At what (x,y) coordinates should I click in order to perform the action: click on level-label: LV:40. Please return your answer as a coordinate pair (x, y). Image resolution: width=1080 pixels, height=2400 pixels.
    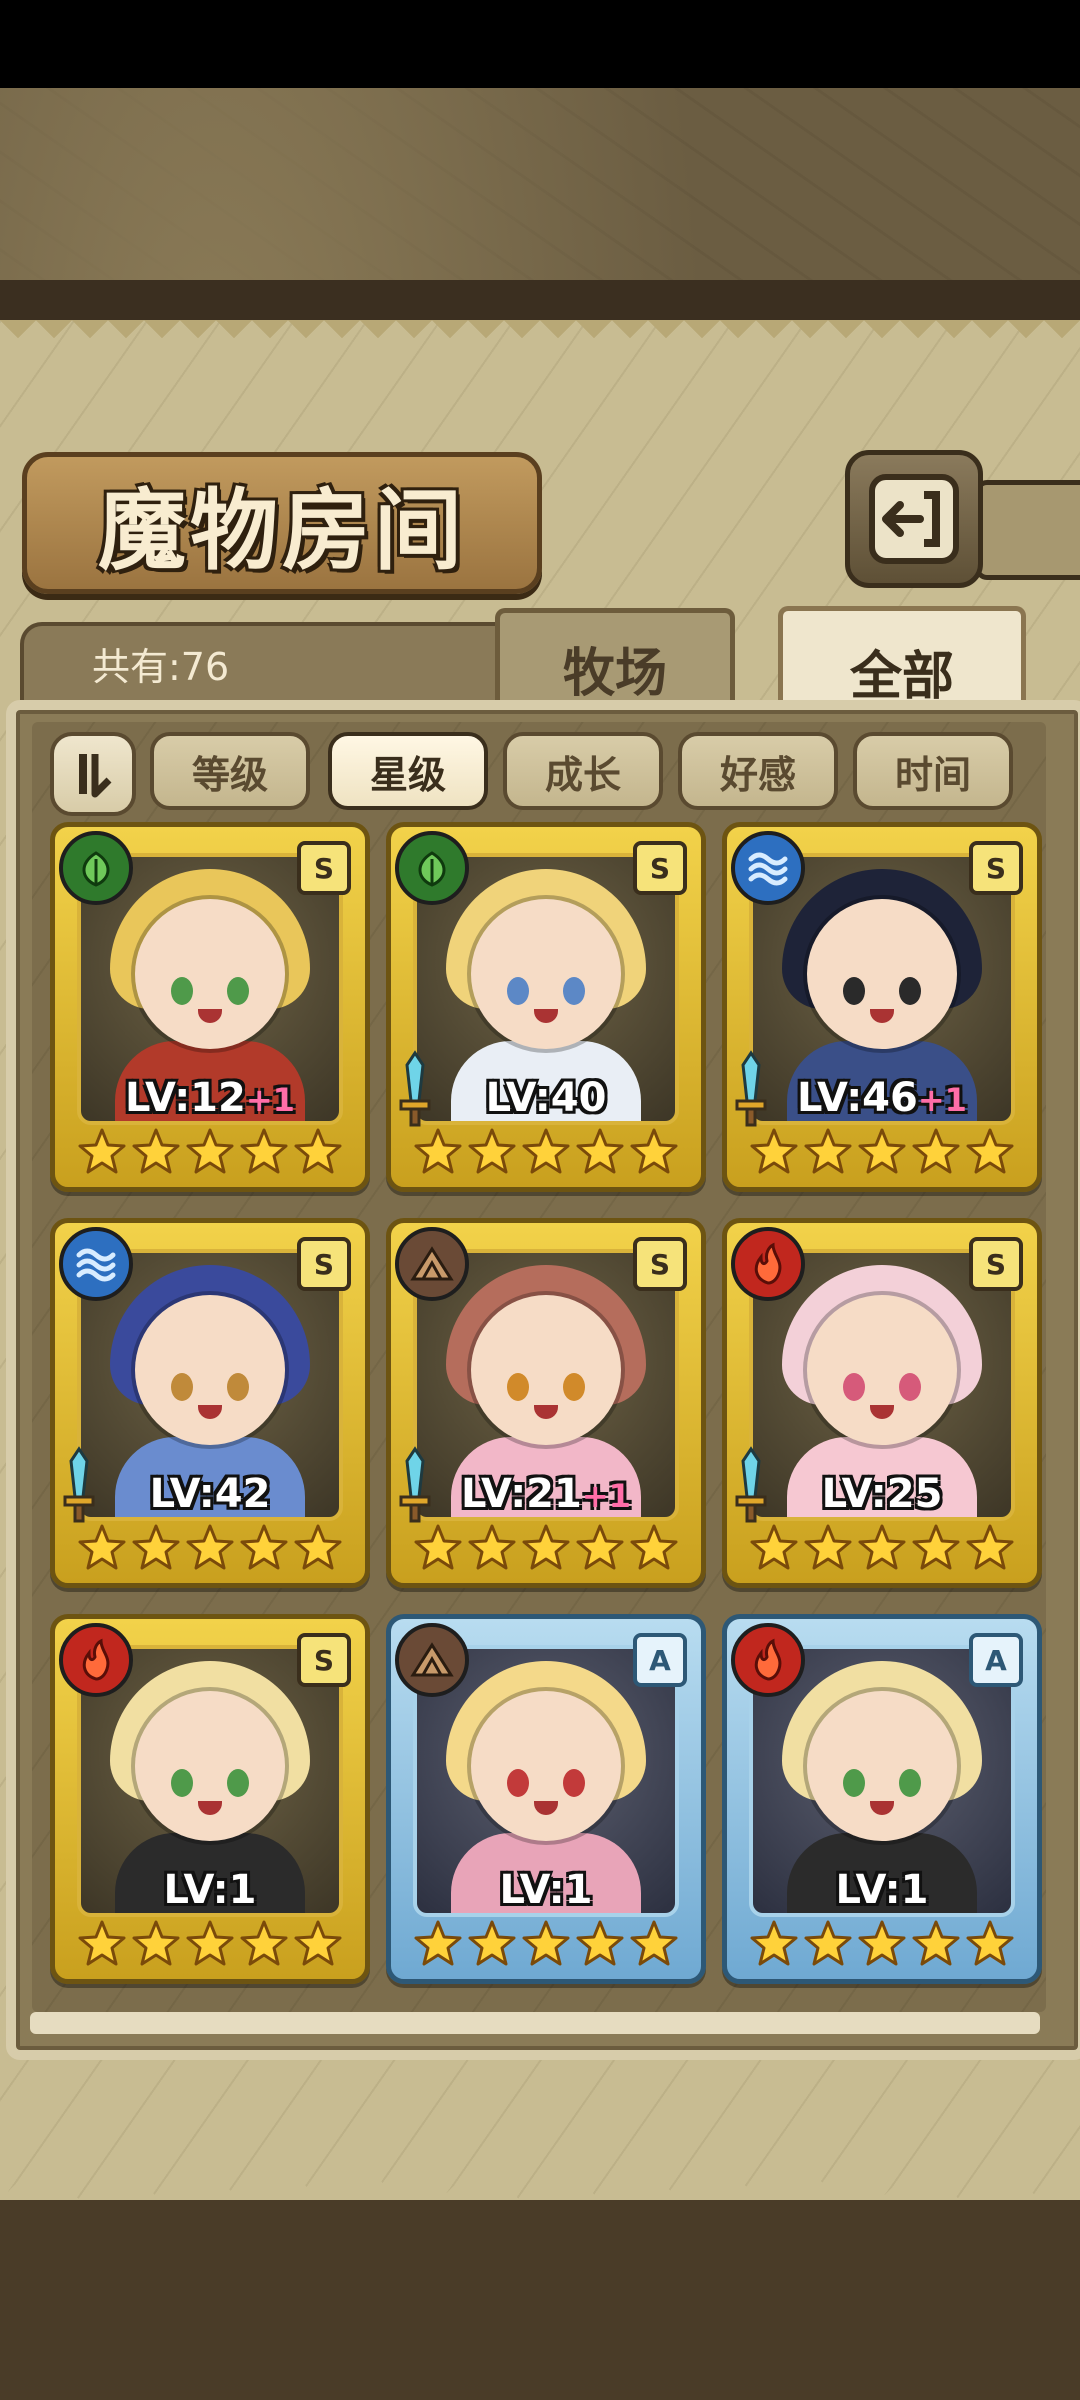
    Looking at the image, I should click on (546, 1098).